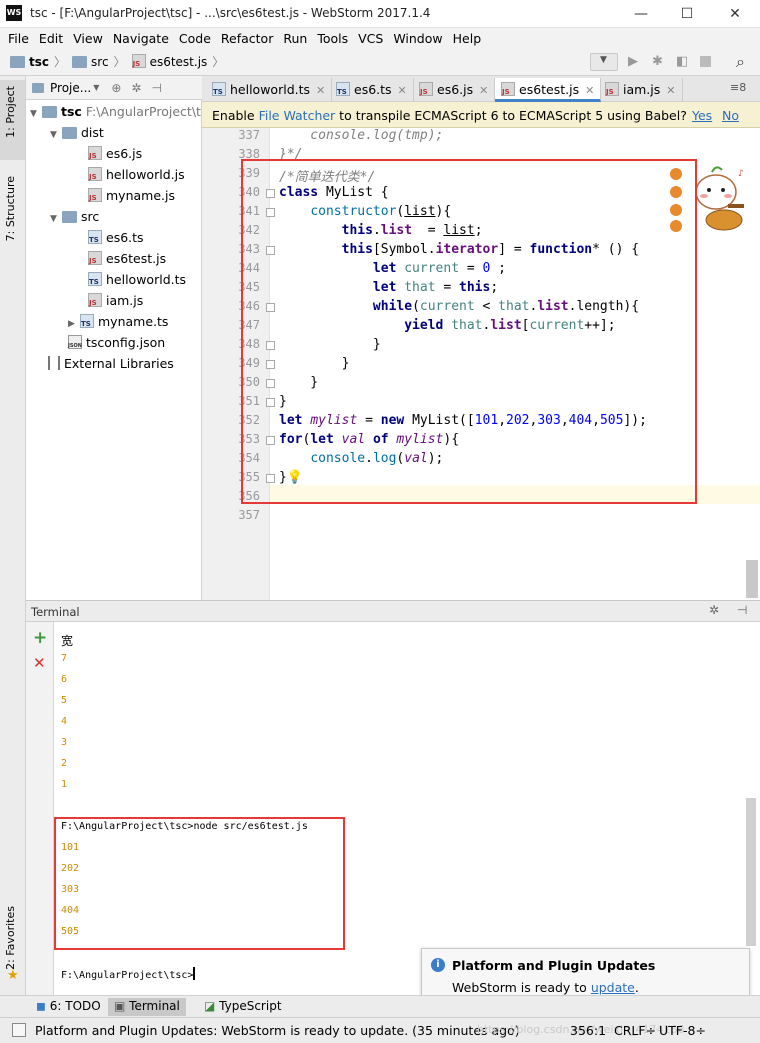 The width and height of the screenshot is (760, 1043). I want to click on tree-file: helloworld.js, so click(136, 174).